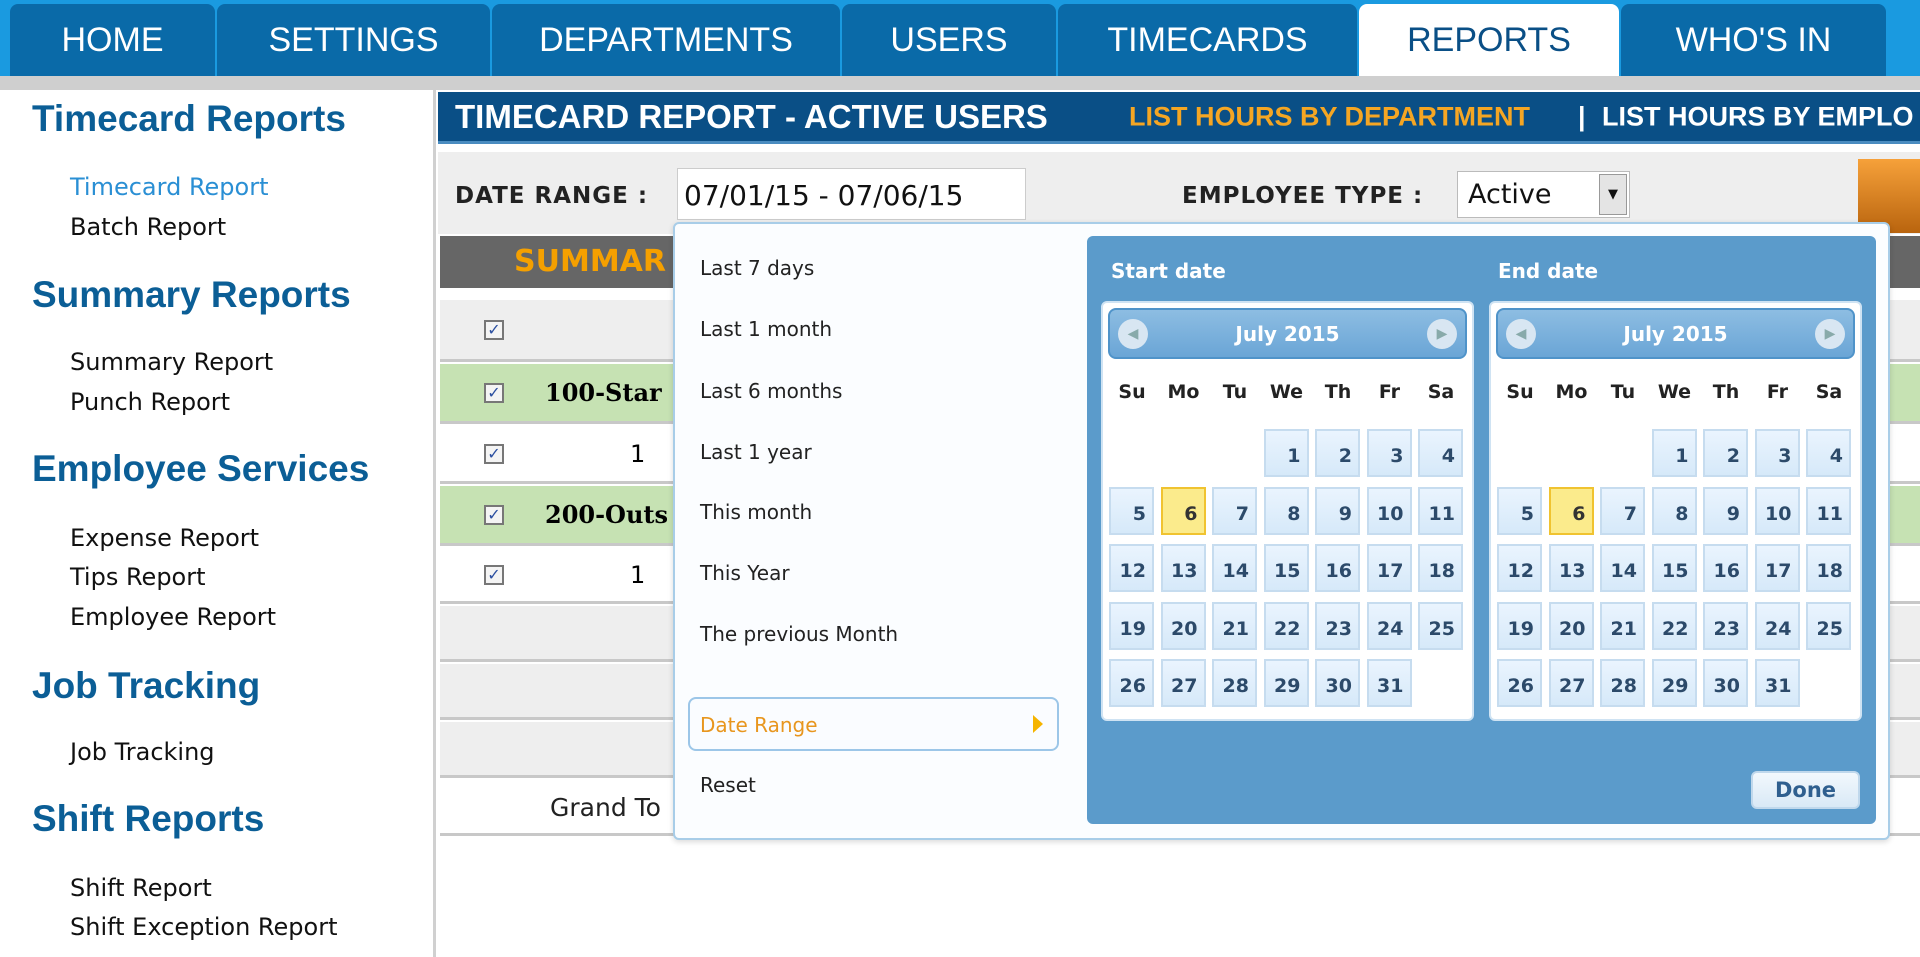 The width and height of the screenshot is (1920, 957). Describe the element at coordinates (1613, 194) in the screenshot. I see `chevron-down-icon: ▼` at that location.